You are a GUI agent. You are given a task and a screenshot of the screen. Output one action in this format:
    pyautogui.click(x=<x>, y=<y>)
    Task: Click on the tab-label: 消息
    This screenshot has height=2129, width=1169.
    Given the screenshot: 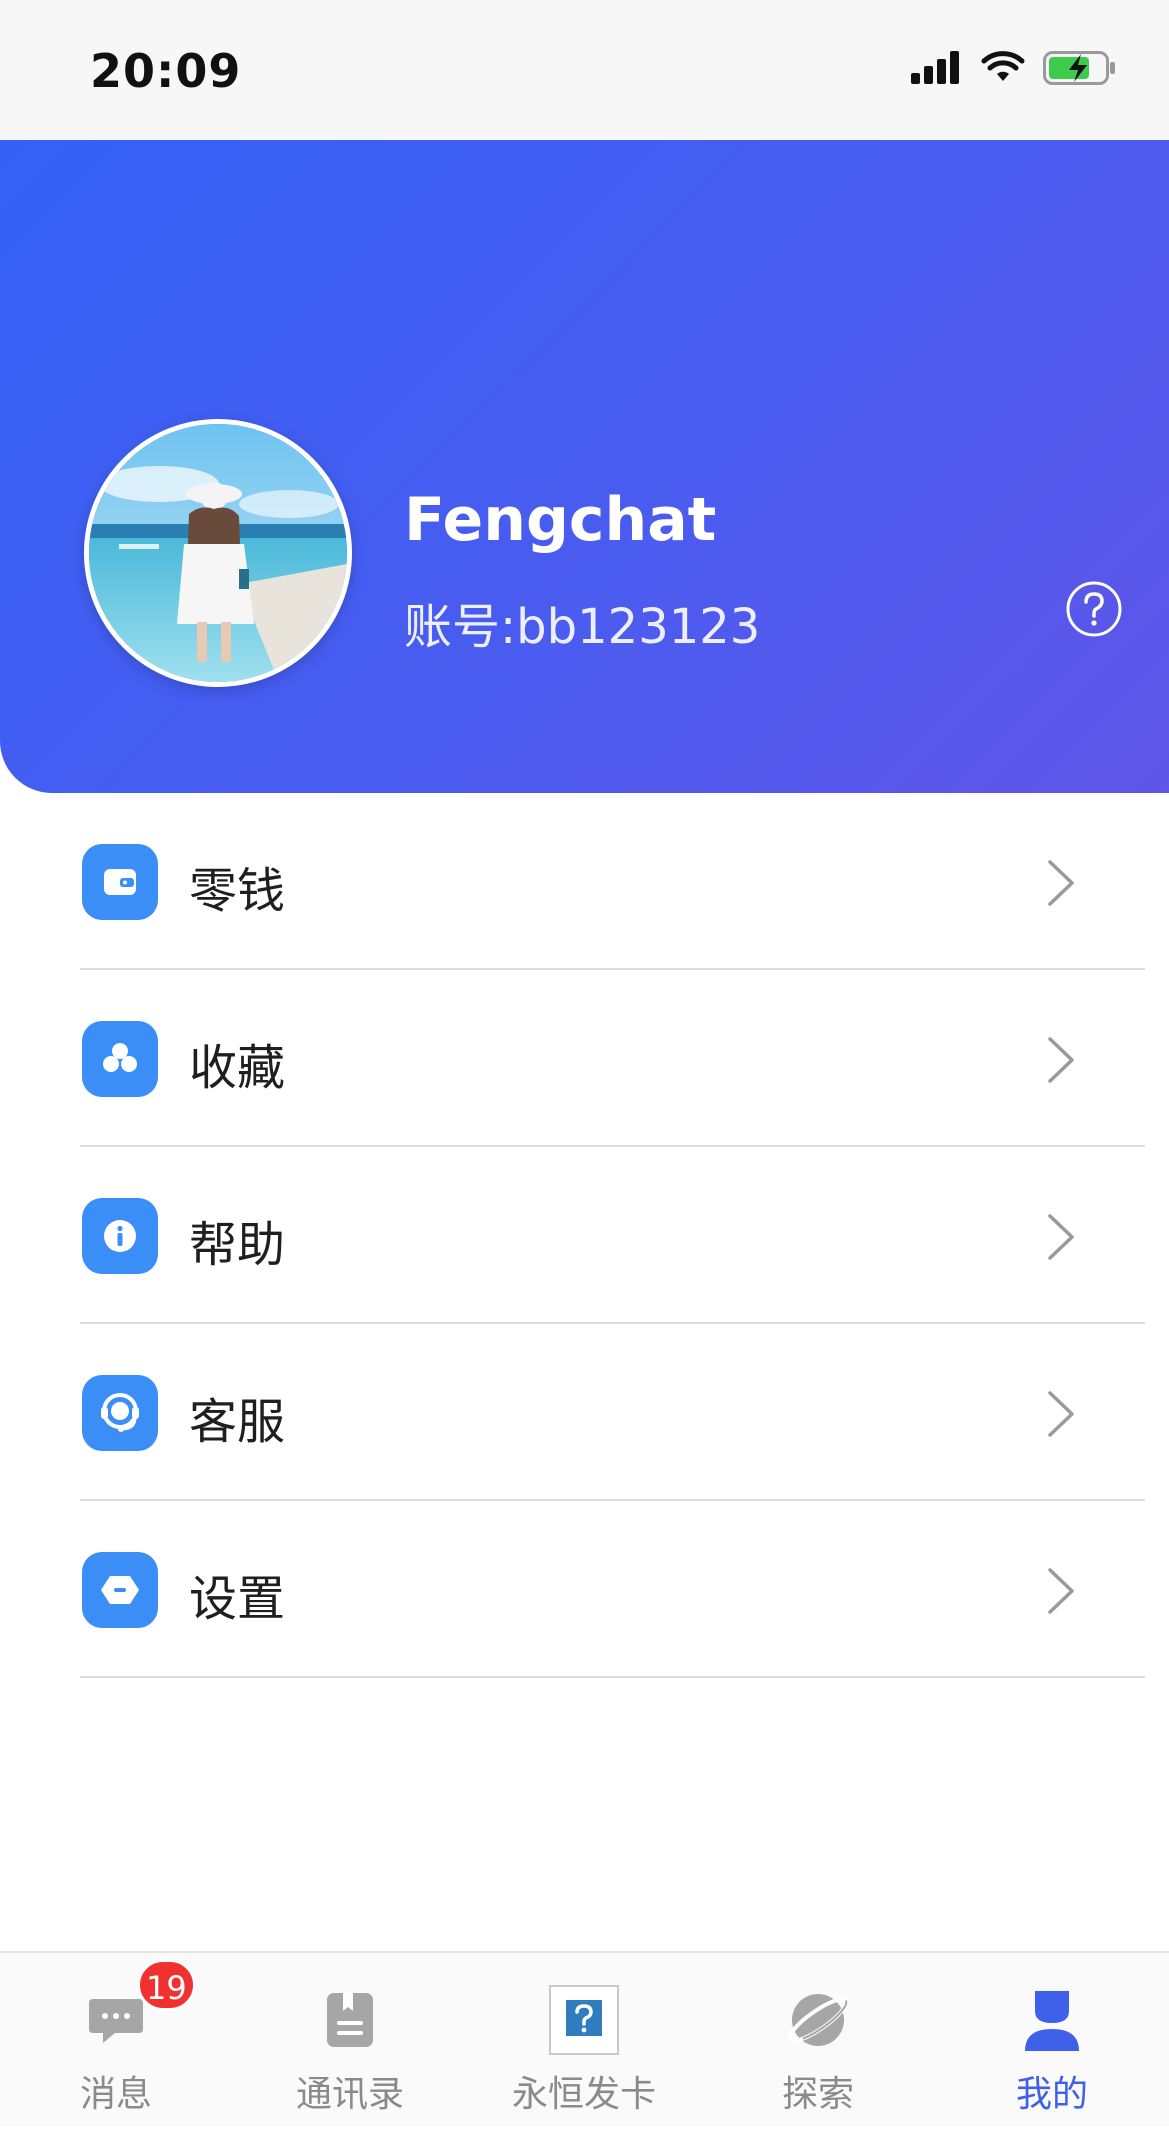 What is the action you would take?
    pyautogui.click(x=115, y=2094)
    